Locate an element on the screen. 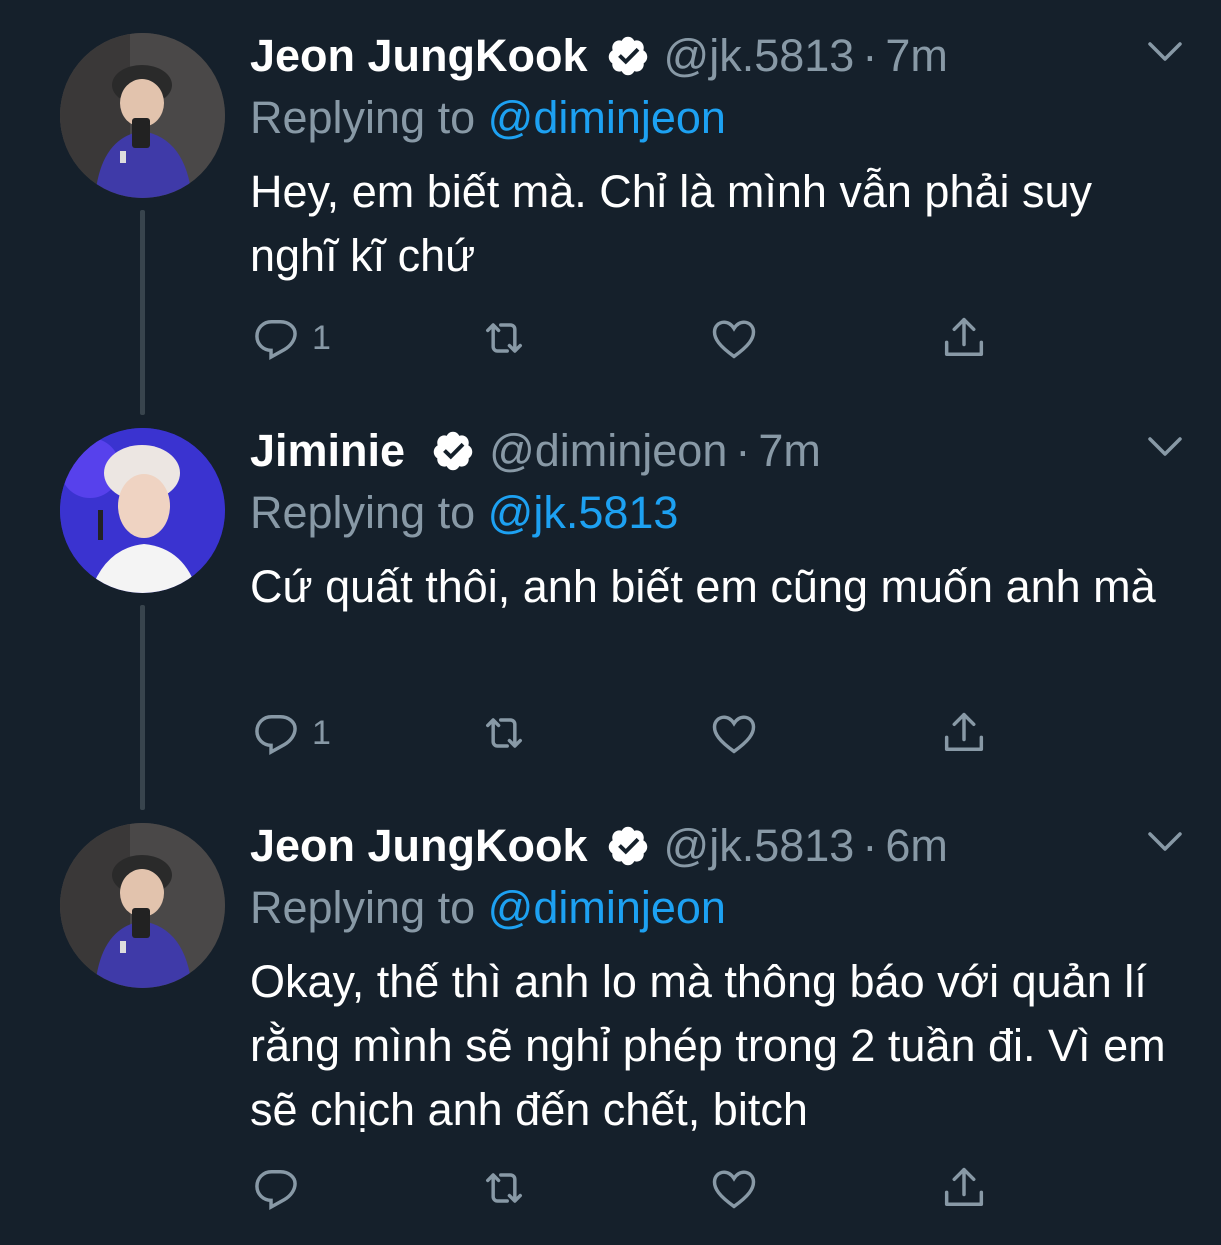 The height and width of the screenshot is (1245, 1221). reply-button is located at coordinates (281, 1188).